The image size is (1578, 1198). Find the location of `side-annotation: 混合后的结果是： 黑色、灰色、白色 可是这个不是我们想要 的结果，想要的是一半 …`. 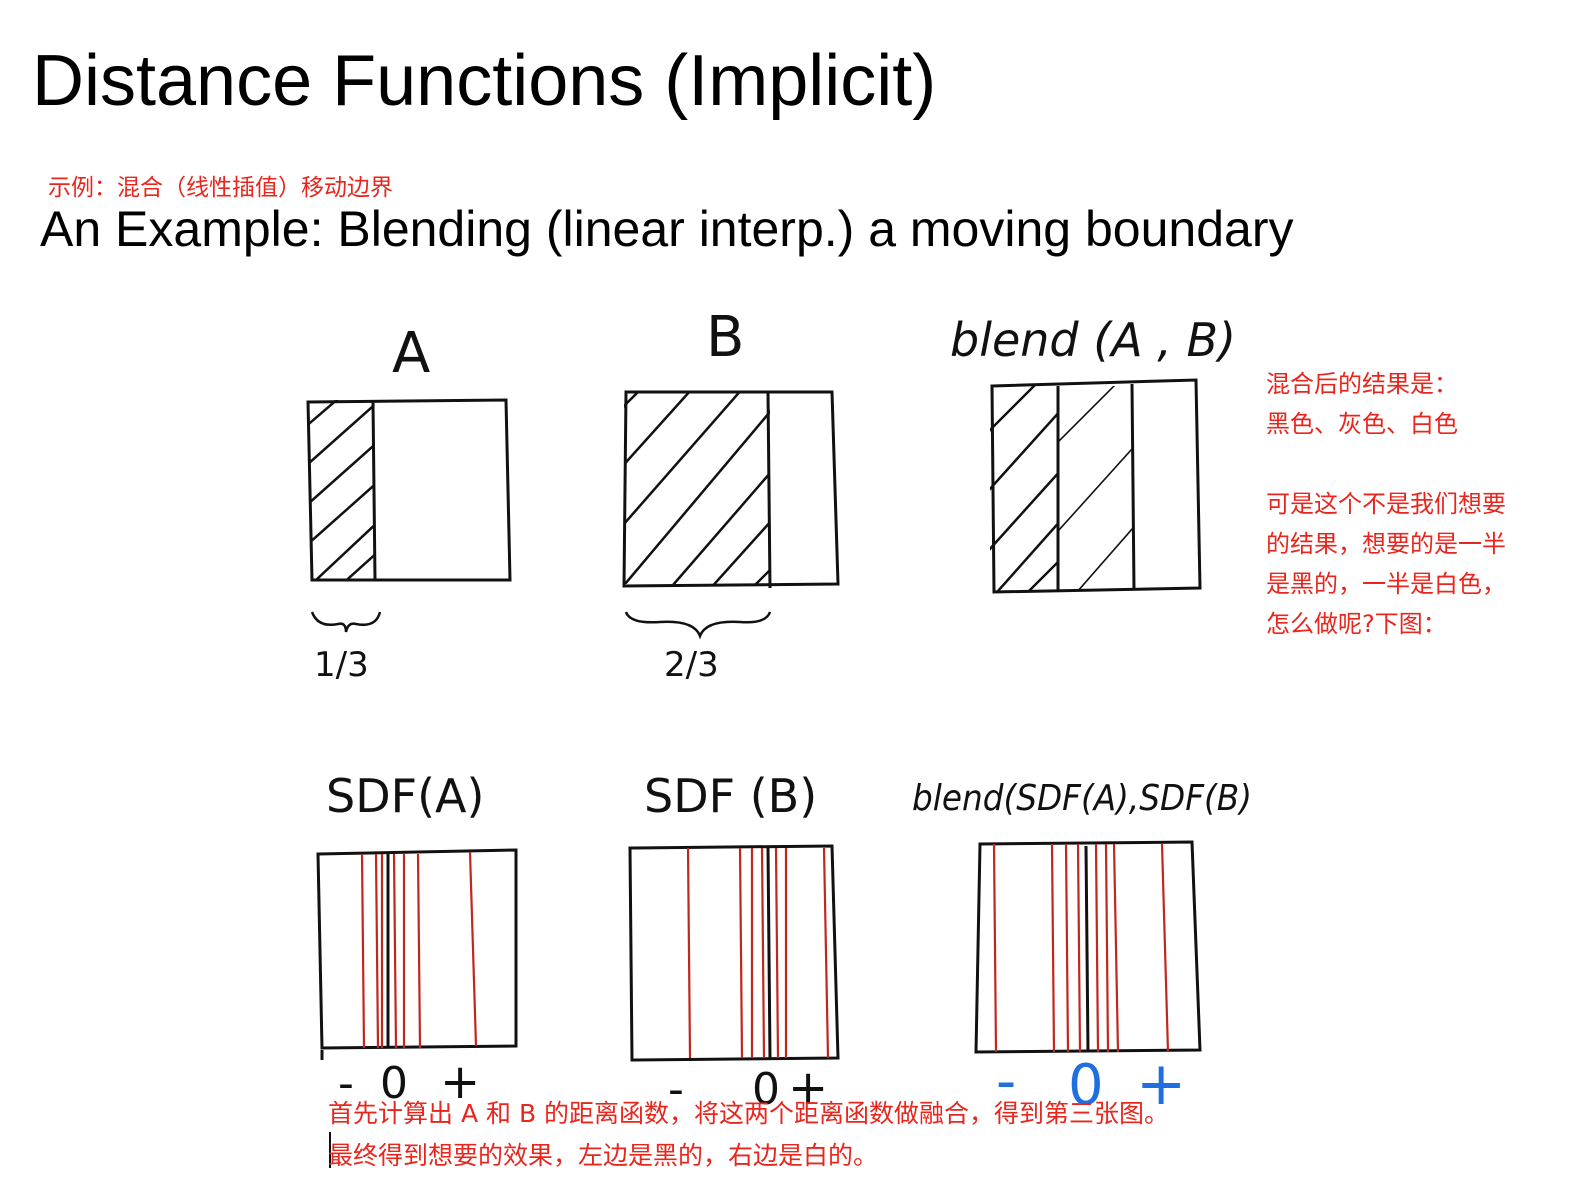

side-annotation: 混合后的结果是： 黑色、灰色、白色 可是这个不是我们想要 的结果，想要的是一半 … is located at coordinates (1386, 504).